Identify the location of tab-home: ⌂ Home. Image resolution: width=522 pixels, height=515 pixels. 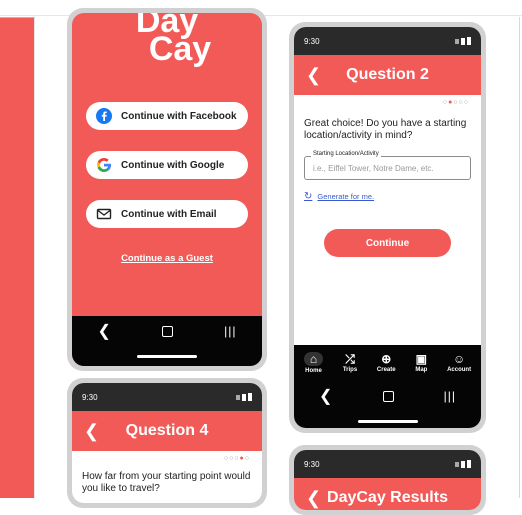
(313, 363).